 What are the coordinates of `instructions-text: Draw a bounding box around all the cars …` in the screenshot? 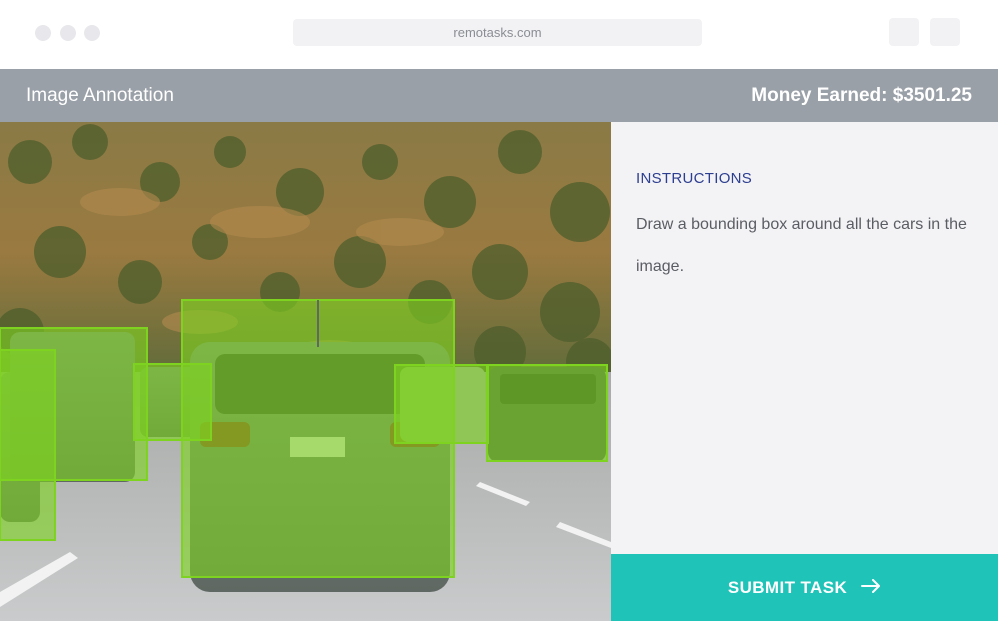 It's located at (801, 245).